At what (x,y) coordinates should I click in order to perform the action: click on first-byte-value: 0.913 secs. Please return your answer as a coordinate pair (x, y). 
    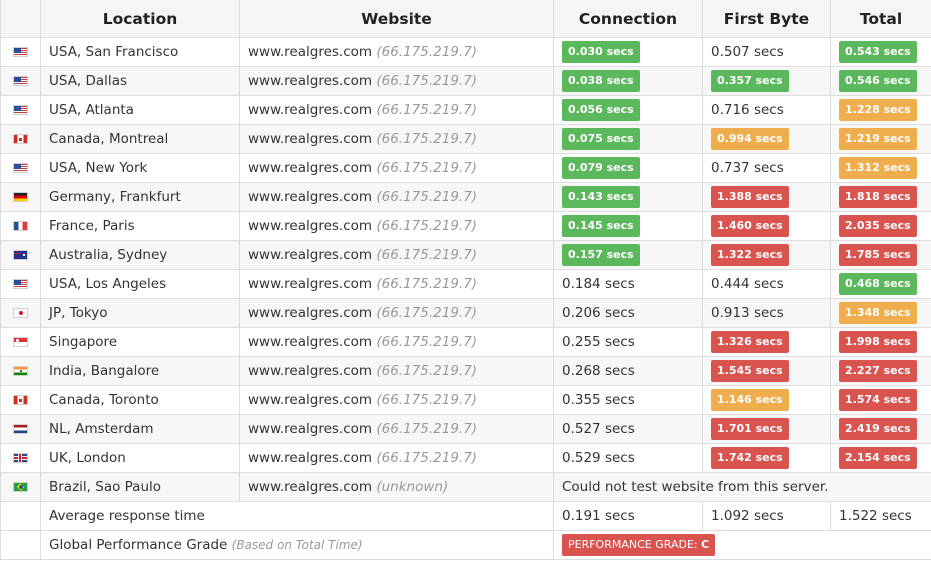
    Looking at the image, I should click on (747, 313).